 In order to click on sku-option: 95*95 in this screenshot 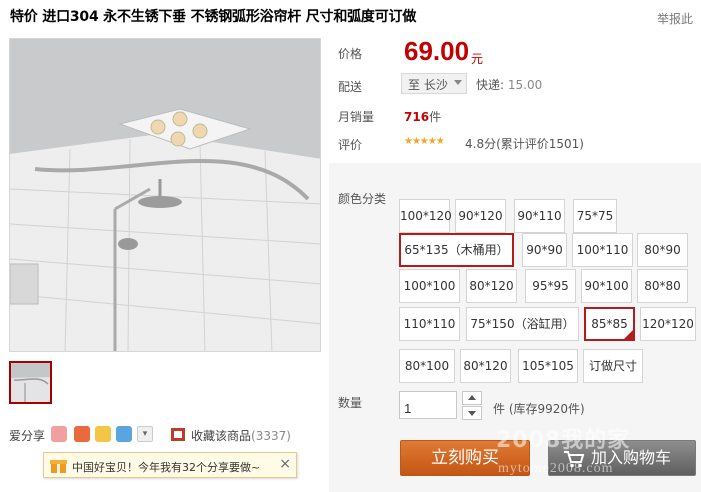, I will do `click(550, 286)`.